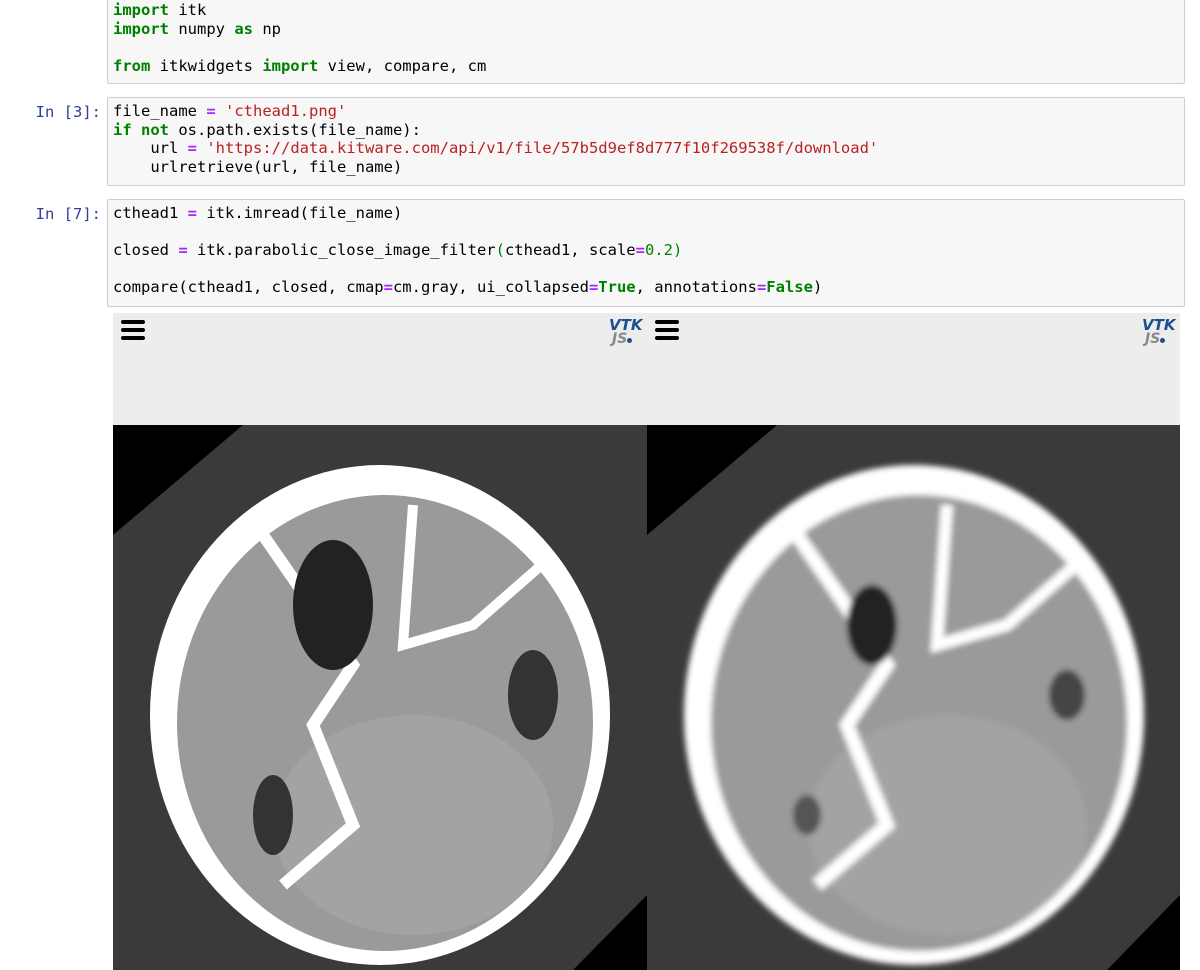 Image resolution: width=1200 pixels, height=970 pixels. I want to click on code-token: compare(cthead1, closed, cmap, so click(248, 287).